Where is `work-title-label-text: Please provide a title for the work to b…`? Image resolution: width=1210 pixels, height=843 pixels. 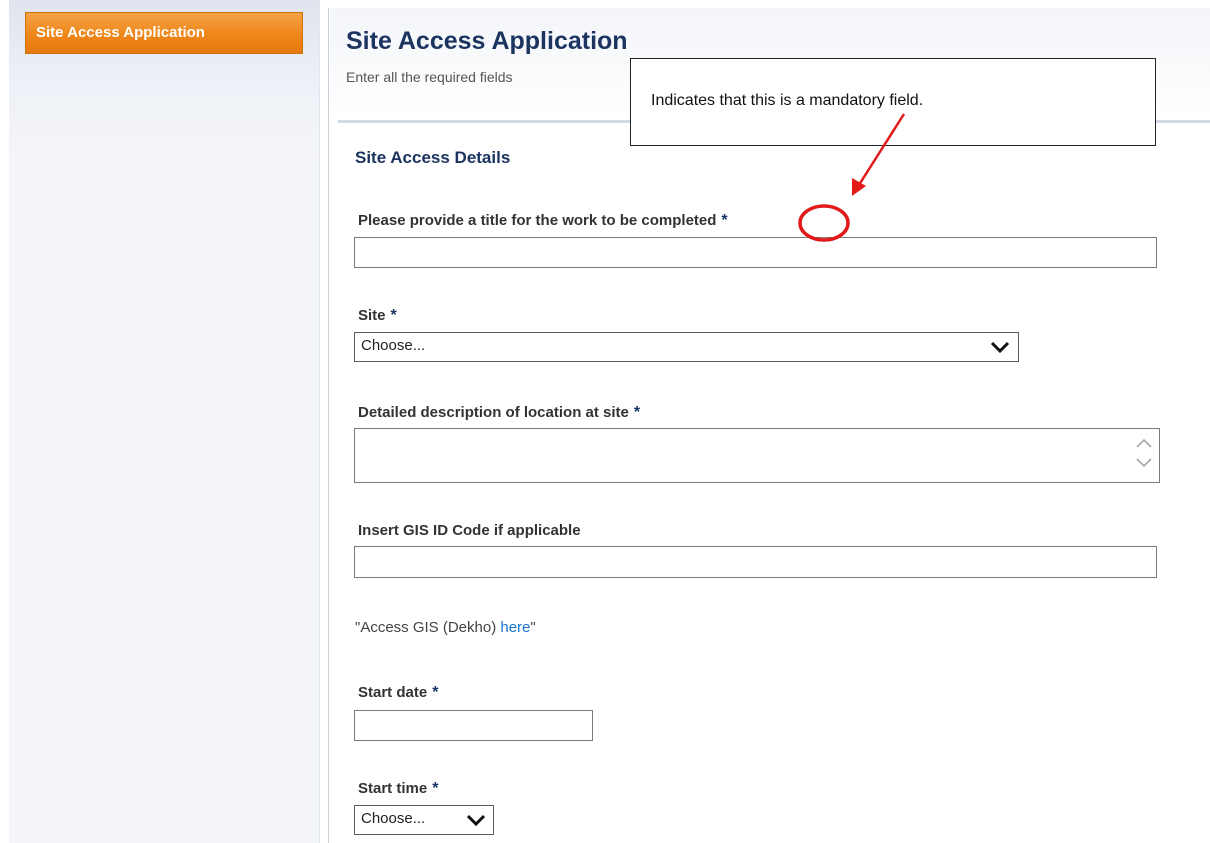 work-title-label-text: Please provide a title for the work to b… is located at coordinates (537, 220).